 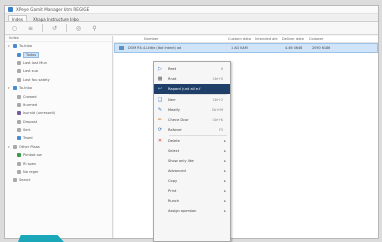 What do you see at coordinates (78, 28) in the screenshot?
I see `settings-icon: ◎` at bounding box center [78, 28].